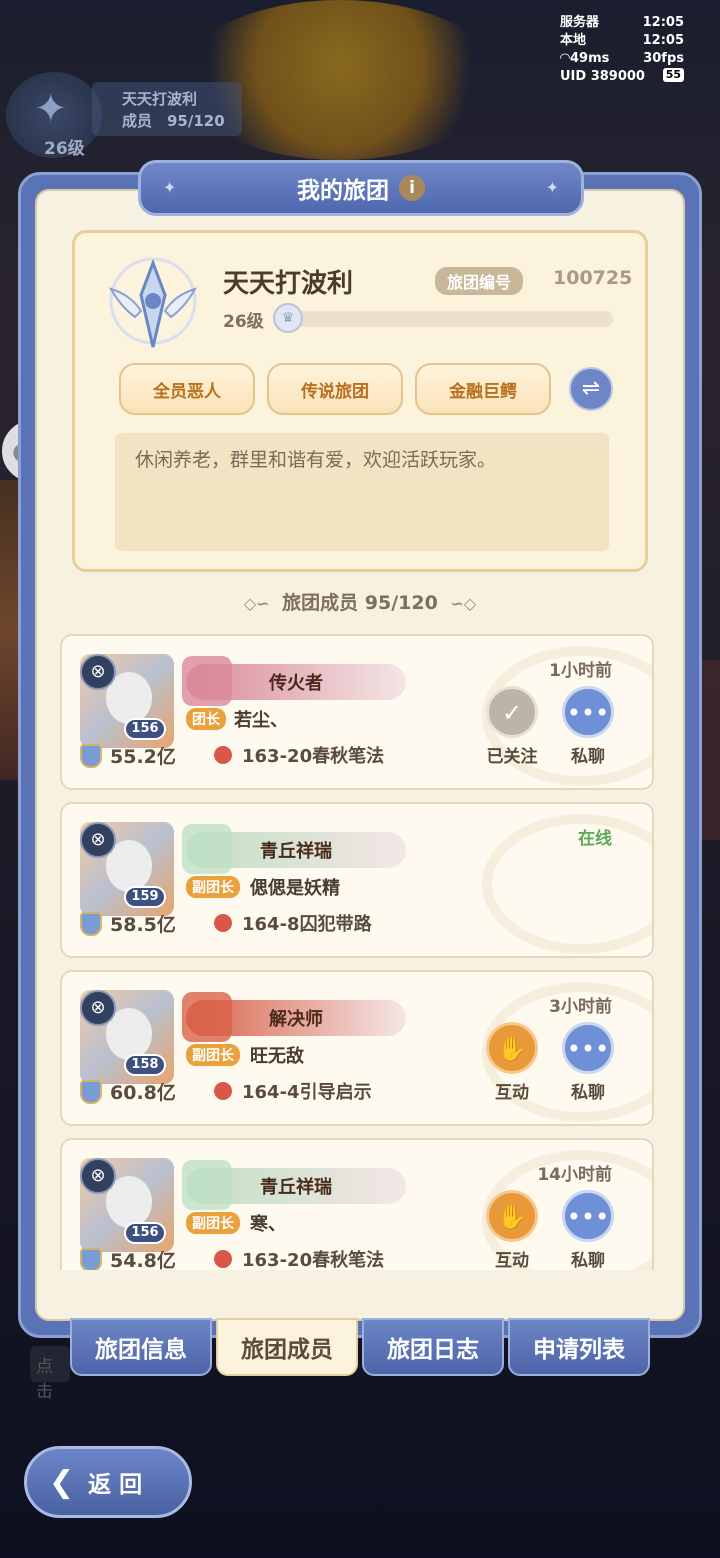 The image size is (720, 1558). I want to click on member-last-seen: 在线, so click(595, 839).